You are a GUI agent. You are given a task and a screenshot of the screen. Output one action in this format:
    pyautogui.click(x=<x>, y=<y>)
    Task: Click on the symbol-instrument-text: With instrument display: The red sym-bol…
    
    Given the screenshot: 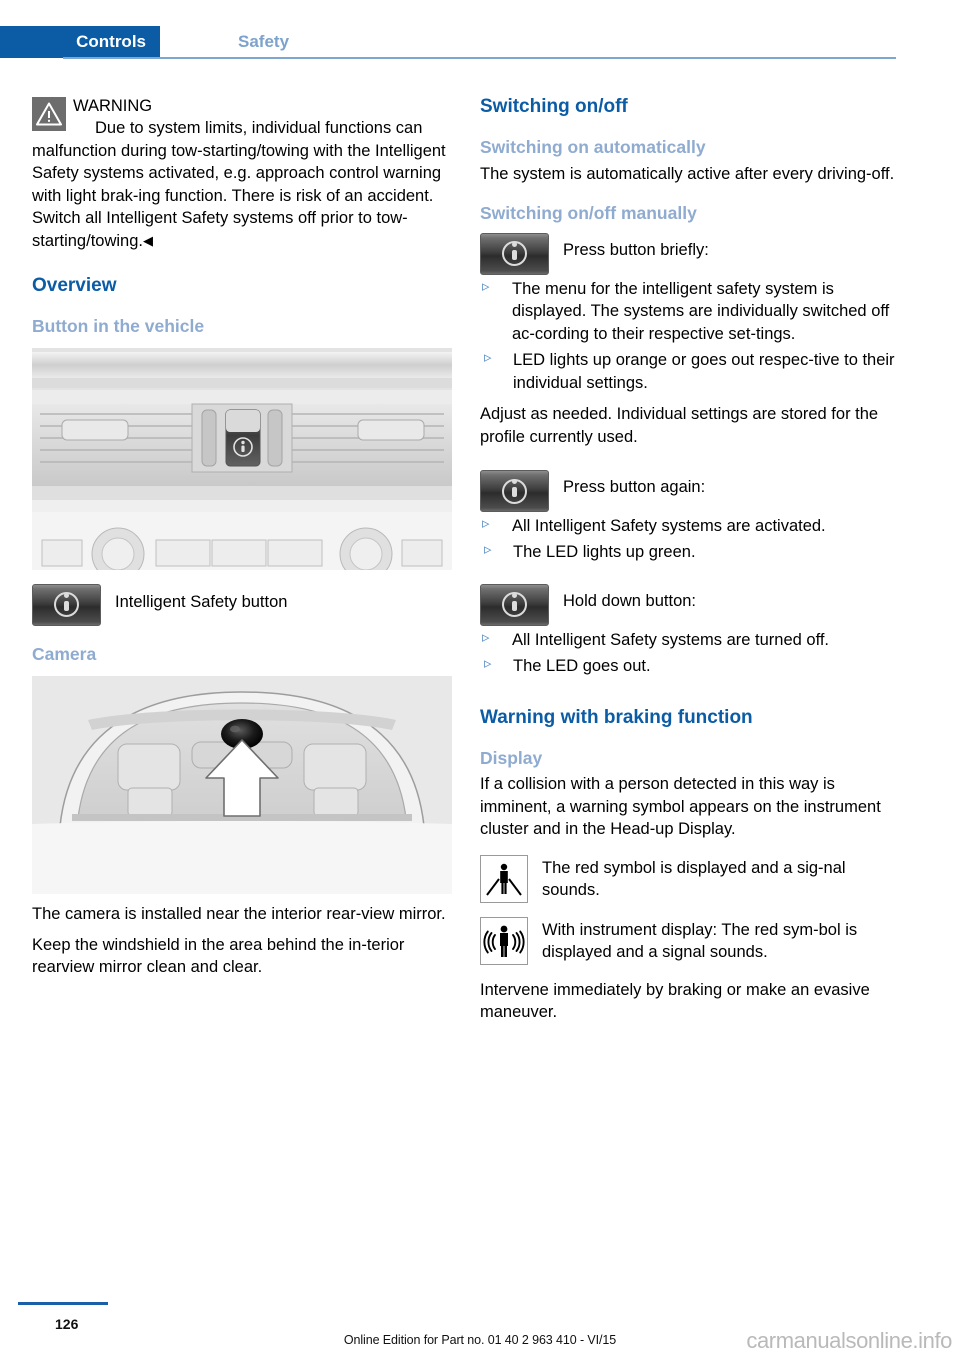 What is the action you would take?
    pyautogui.click(x=700, y=941)
    